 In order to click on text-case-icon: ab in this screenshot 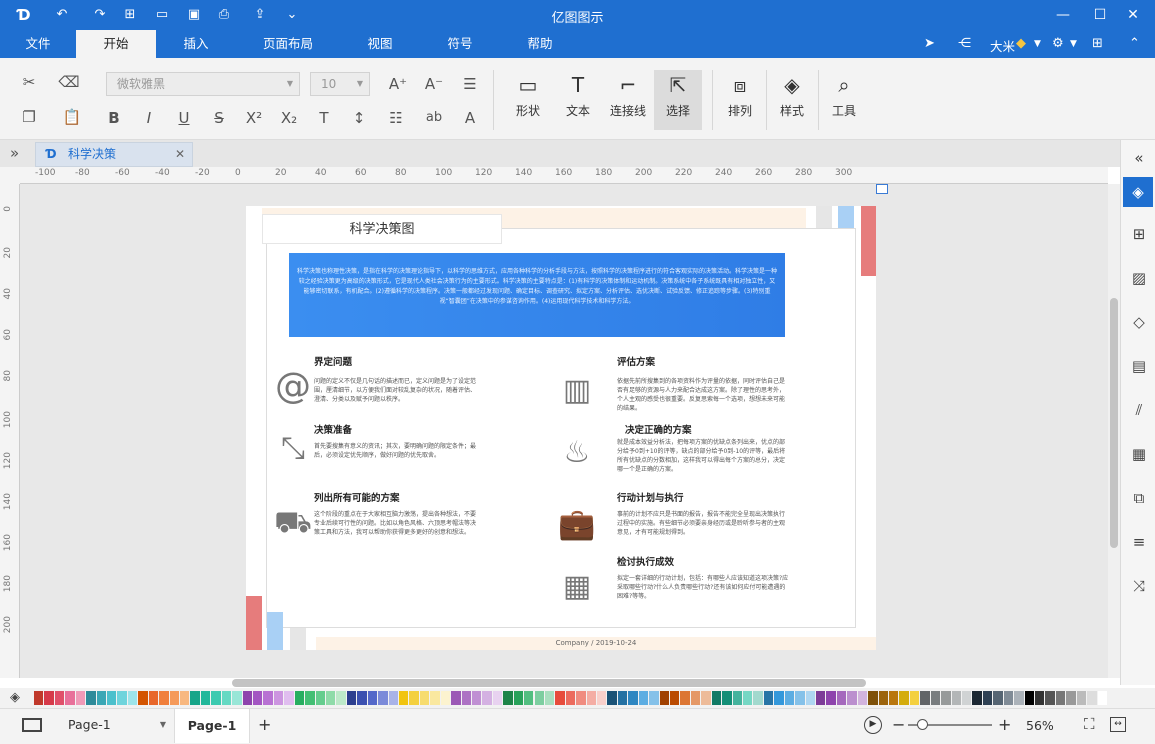, I will do `click(434, 118)`.